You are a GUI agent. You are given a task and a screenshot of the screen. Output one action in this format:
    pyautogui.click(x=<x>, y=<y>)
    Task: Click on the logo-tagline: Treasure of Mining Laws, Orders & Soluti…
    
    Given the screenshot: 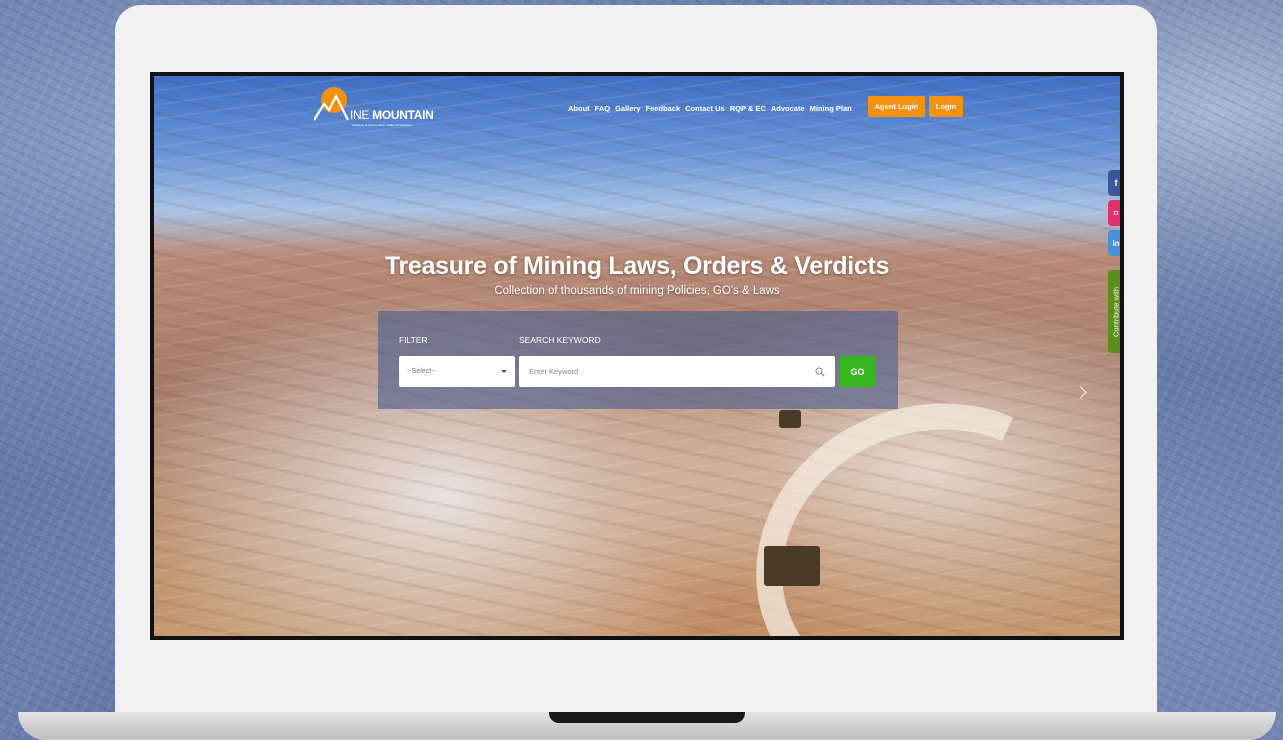 What is the action you would take?
    pyautogui.click(x=382, y=125)
    